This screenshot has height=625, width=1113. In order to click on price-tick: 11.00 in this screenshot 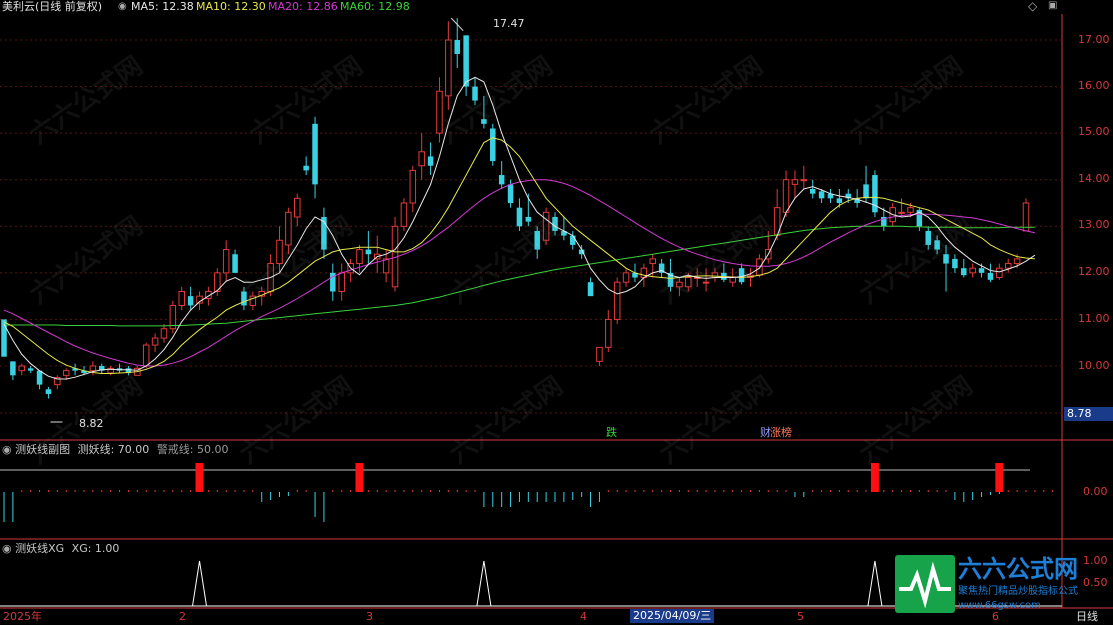, I will do `click(1094, 318)`.